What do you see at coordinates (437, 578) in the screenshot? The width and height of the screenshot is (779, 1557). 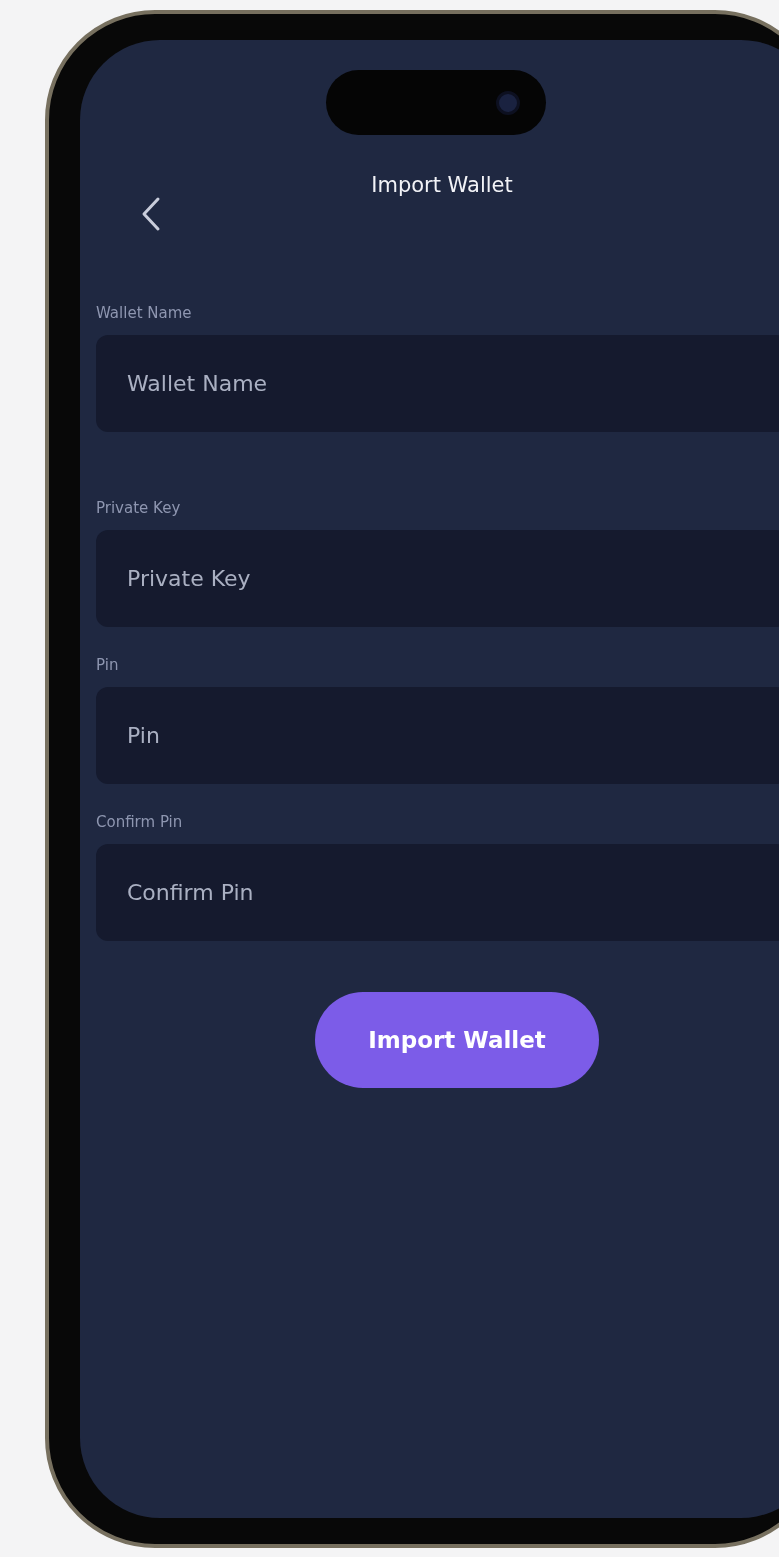 I see `input-field: Private Key` at bounding box center [437, 578].